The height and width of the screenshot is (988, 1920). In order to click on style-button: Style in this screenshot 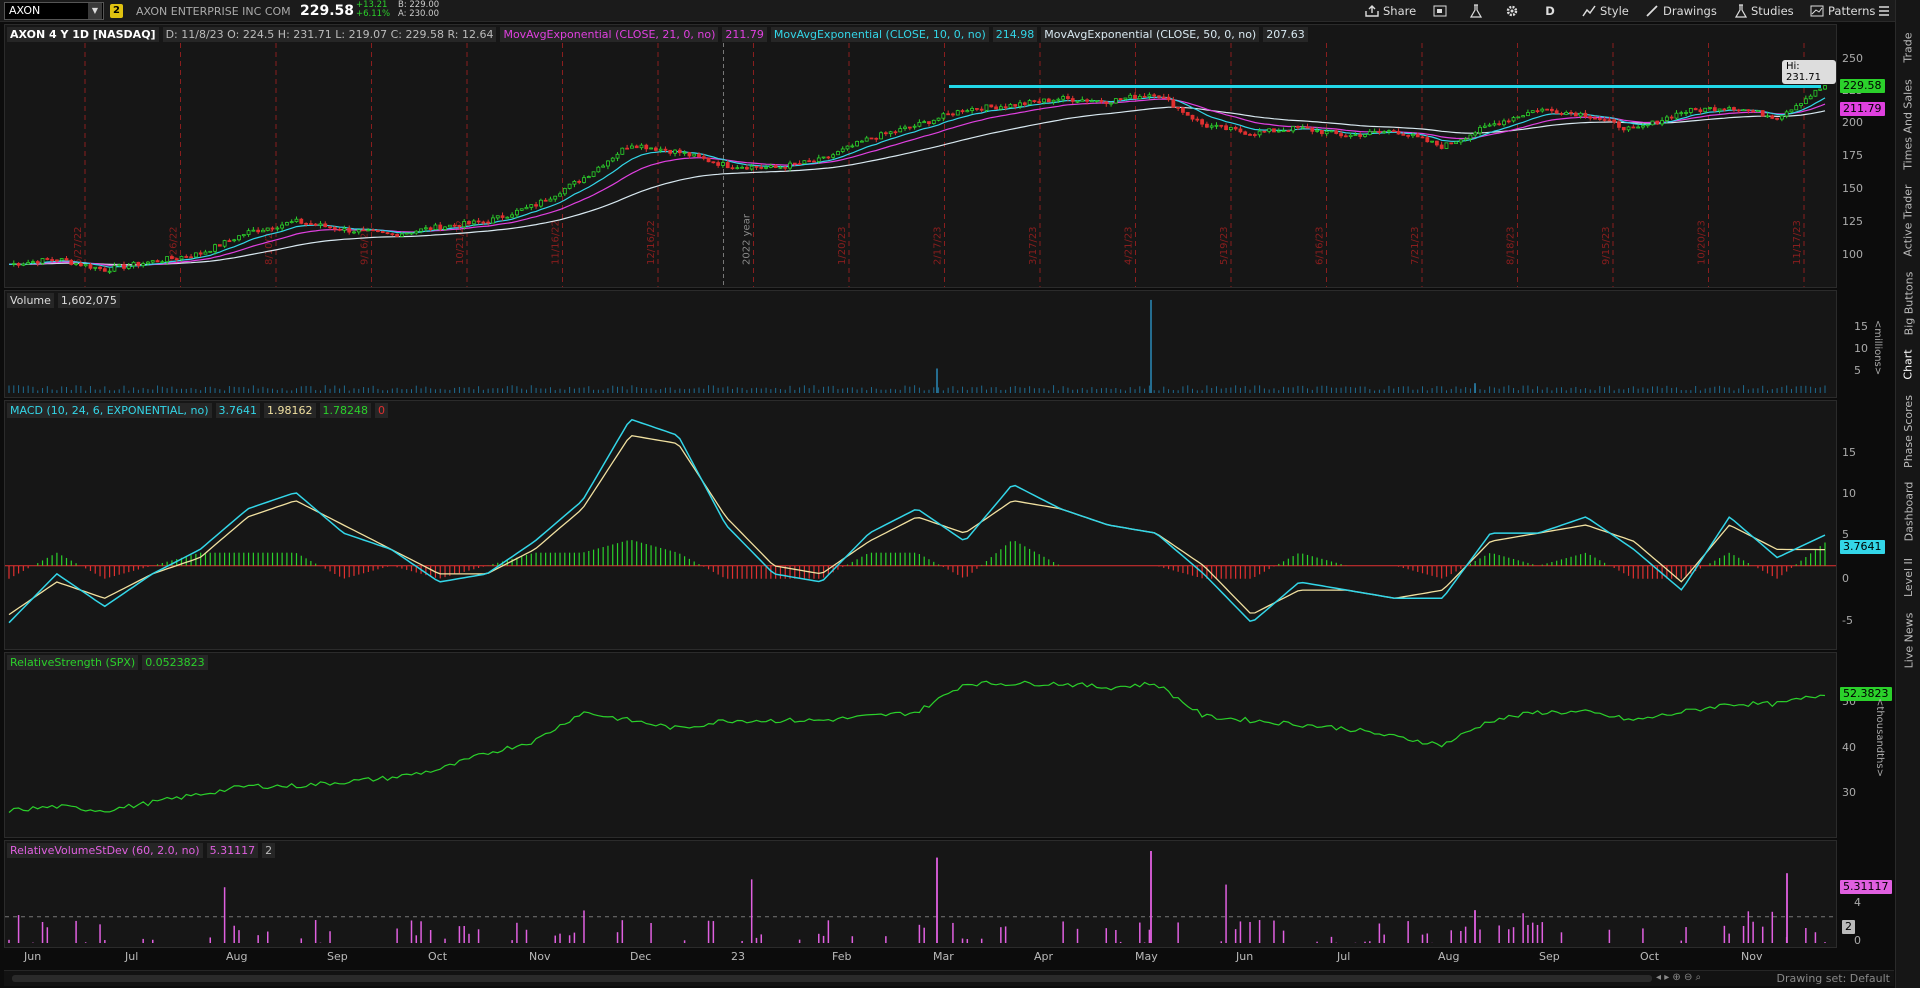, I will do `click(1605, 11)`.